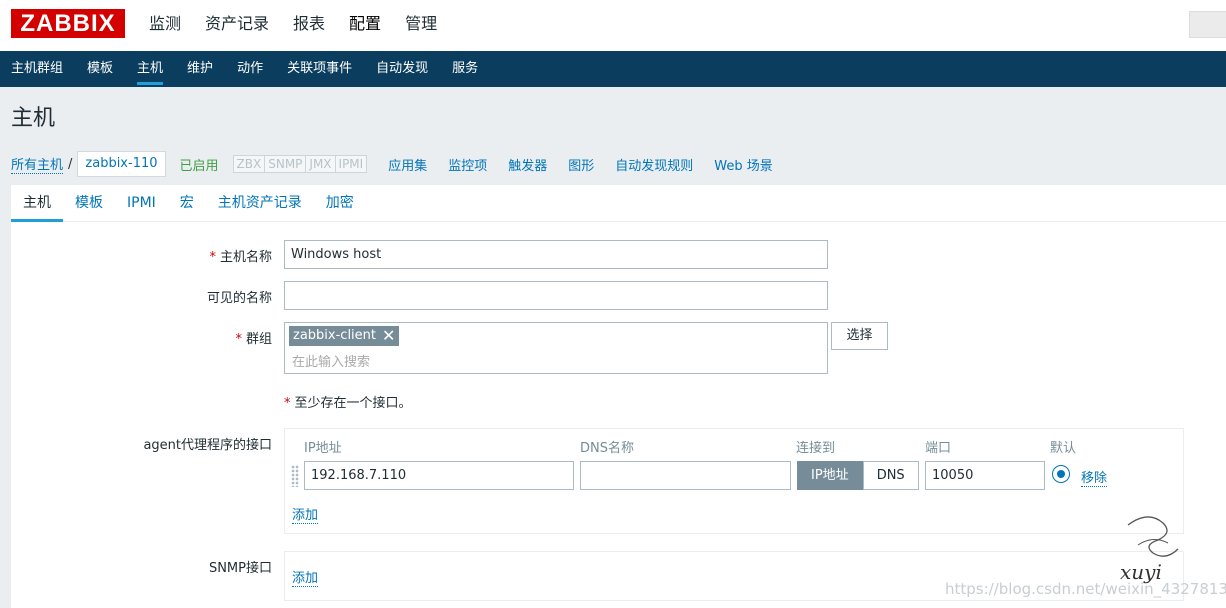  I want to click on group-chip-label: zabbix-client, so click(334, 335).